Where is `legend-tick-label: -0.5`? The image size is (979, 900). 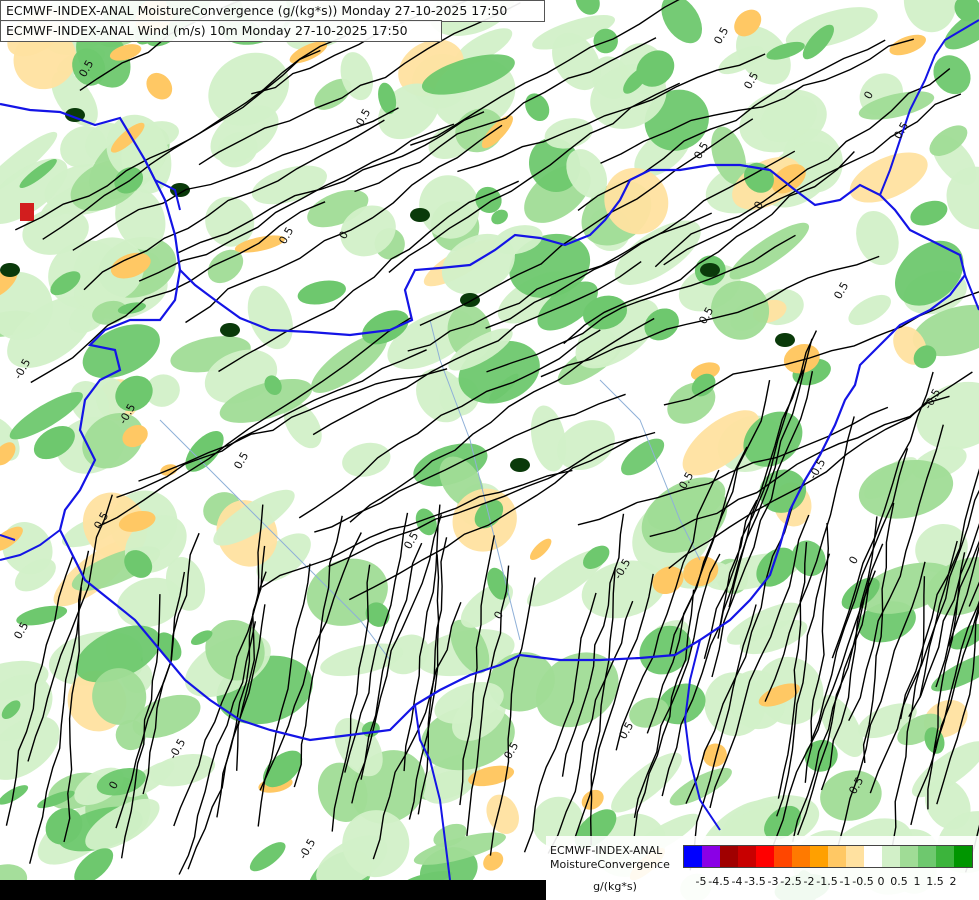
legend-tick-label: -0.5 is located at coordinates (863, 881).